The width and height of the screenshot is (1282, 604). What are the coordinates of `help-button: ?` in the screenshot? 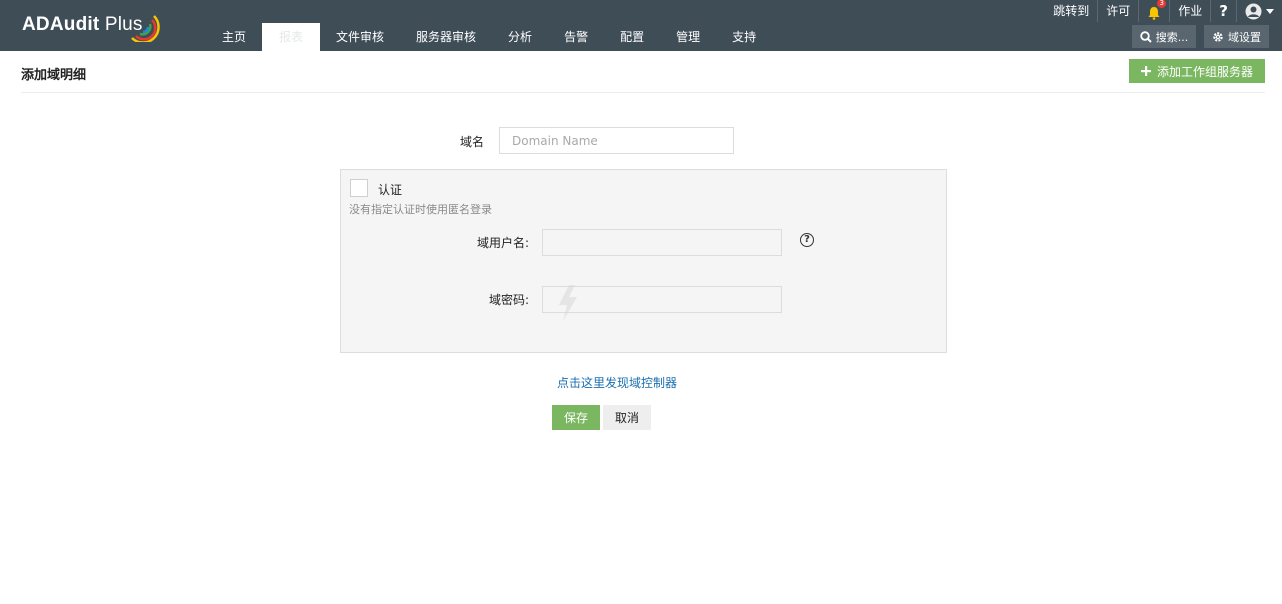 It's located at (1224, 11).